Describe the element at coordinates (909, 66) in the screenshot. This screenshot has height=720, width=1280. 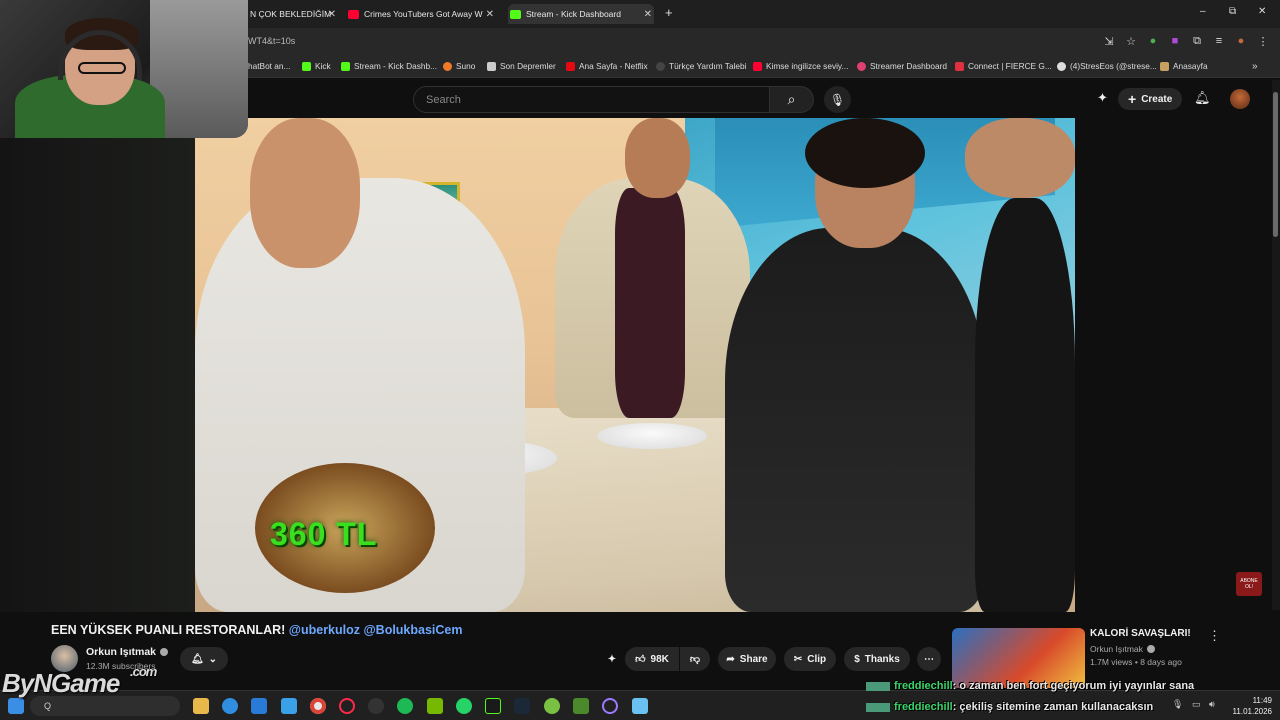
I see `bookmark-label: Streamer Dashboard` at that location.